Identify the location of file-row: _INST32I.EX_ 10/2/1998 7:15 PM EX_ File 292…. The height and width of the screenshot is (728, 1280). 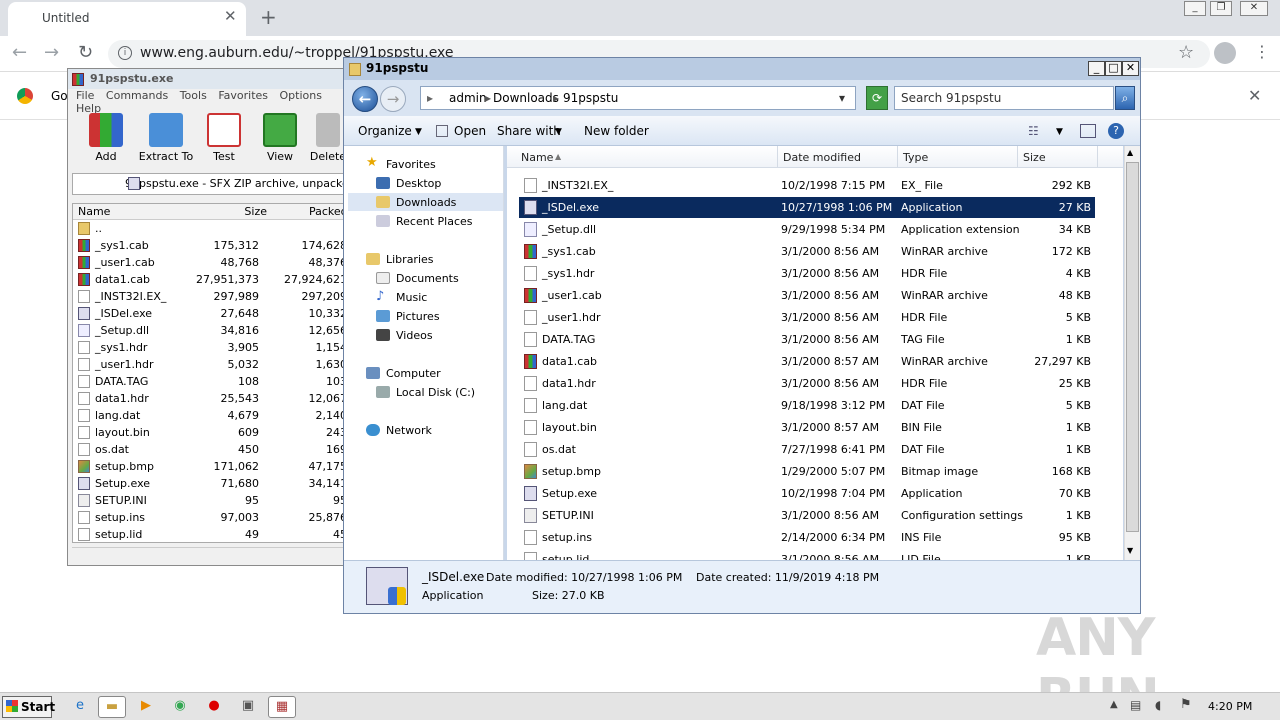
(807, 185).